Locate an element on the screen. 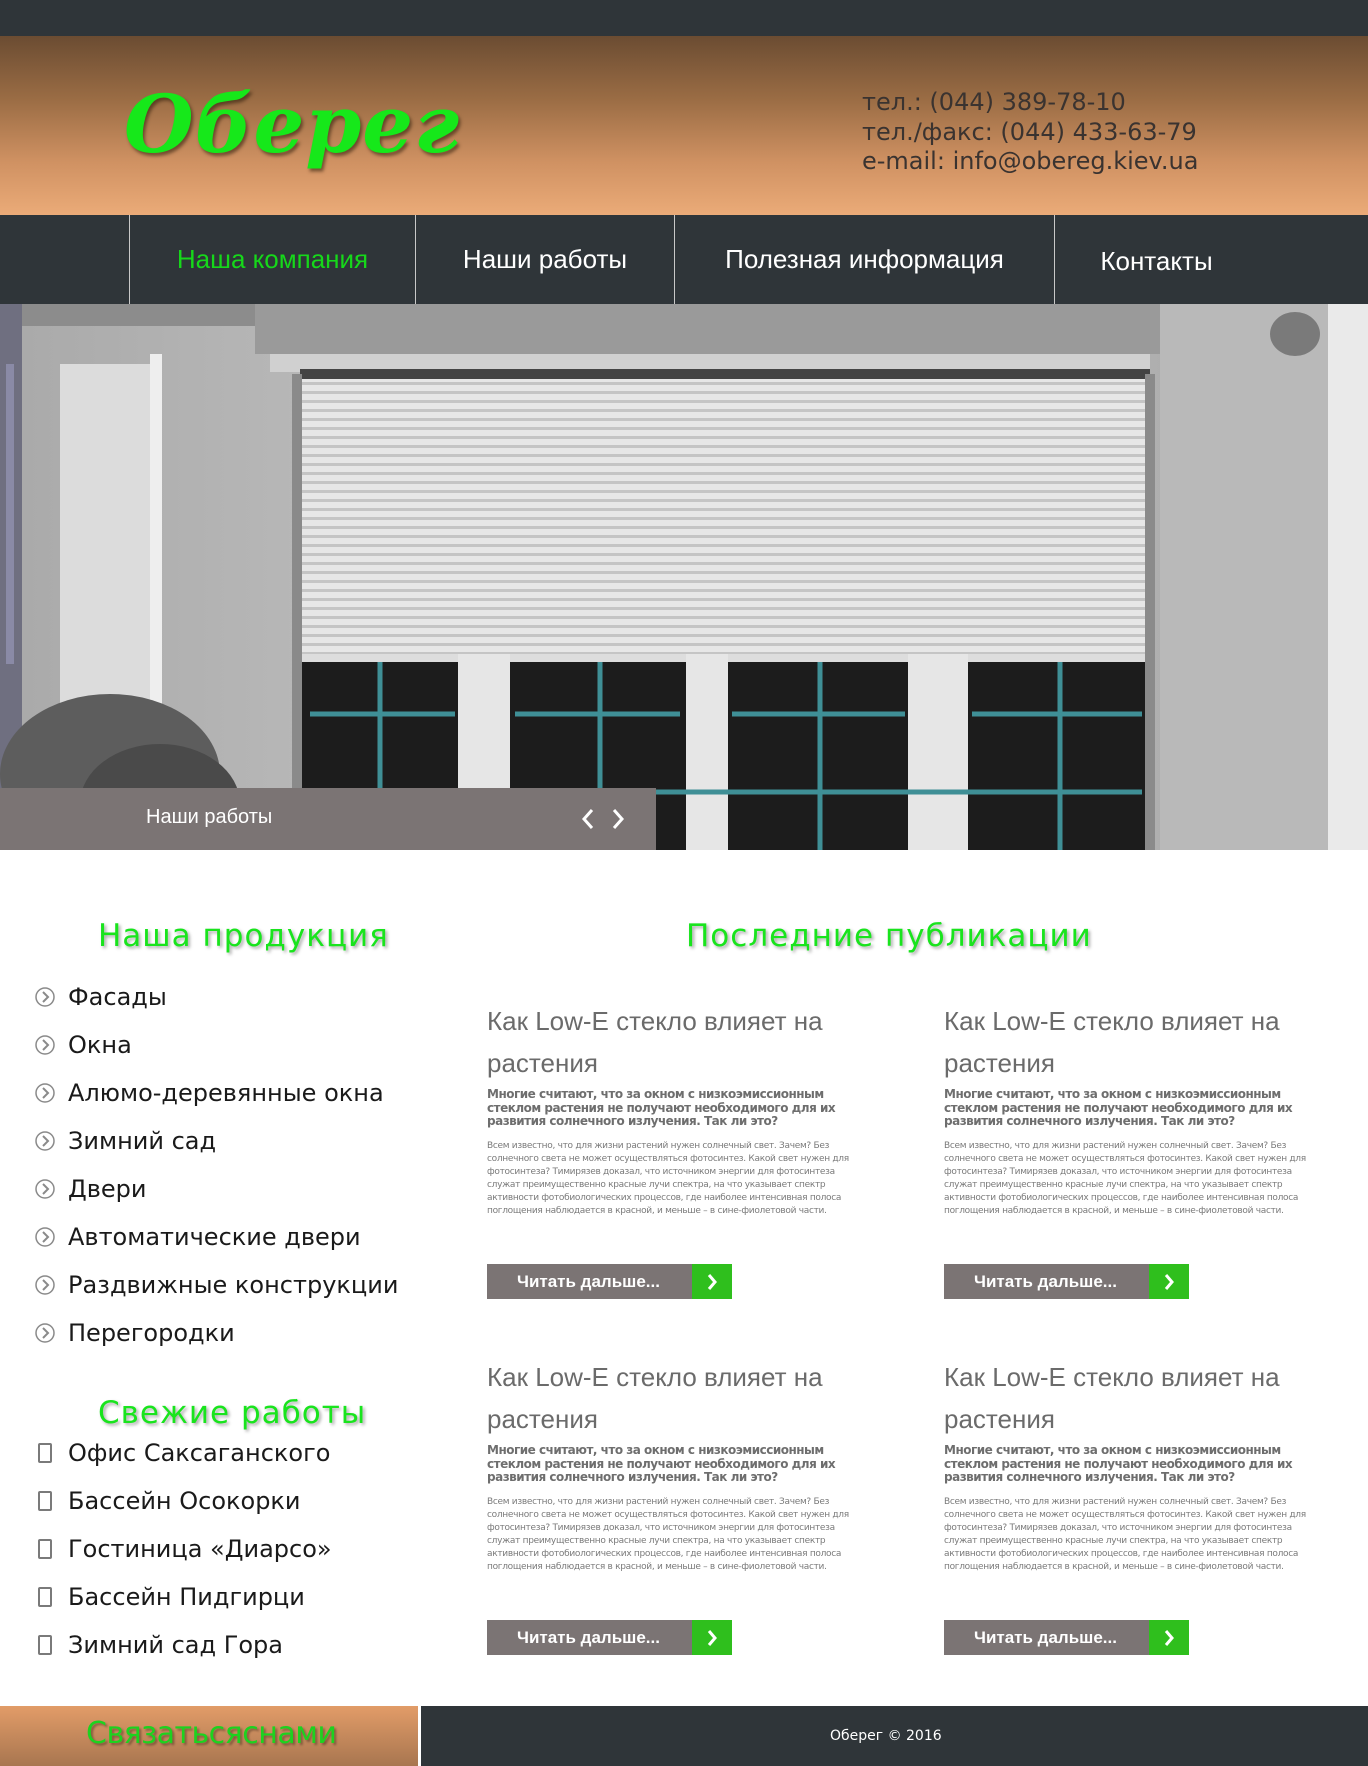  product-item: Раздвижные конструкции is located at coordinates (216, 1285).